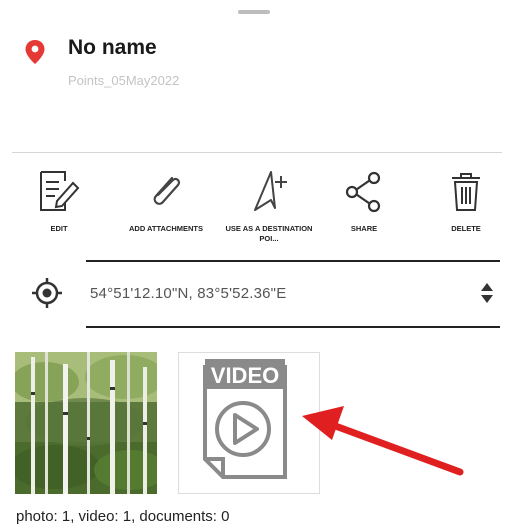  Describe the element at coordinates (124, 80) in the screenshot. I see `point-subtitle: Points_05May2022` at that location.